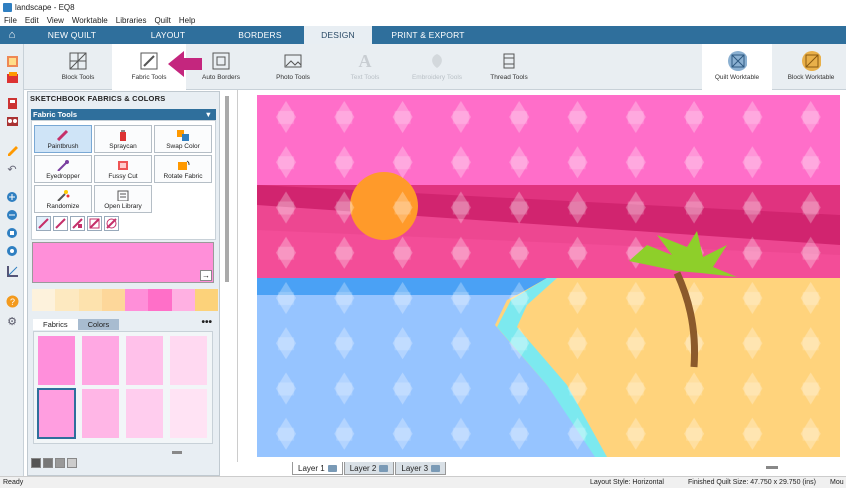 This screenshot has width=846, height=488. What do you see at coordinates (12, 35) in the screenshot?
I see `home-icon: ⌂` at bounding box center [12, 35].